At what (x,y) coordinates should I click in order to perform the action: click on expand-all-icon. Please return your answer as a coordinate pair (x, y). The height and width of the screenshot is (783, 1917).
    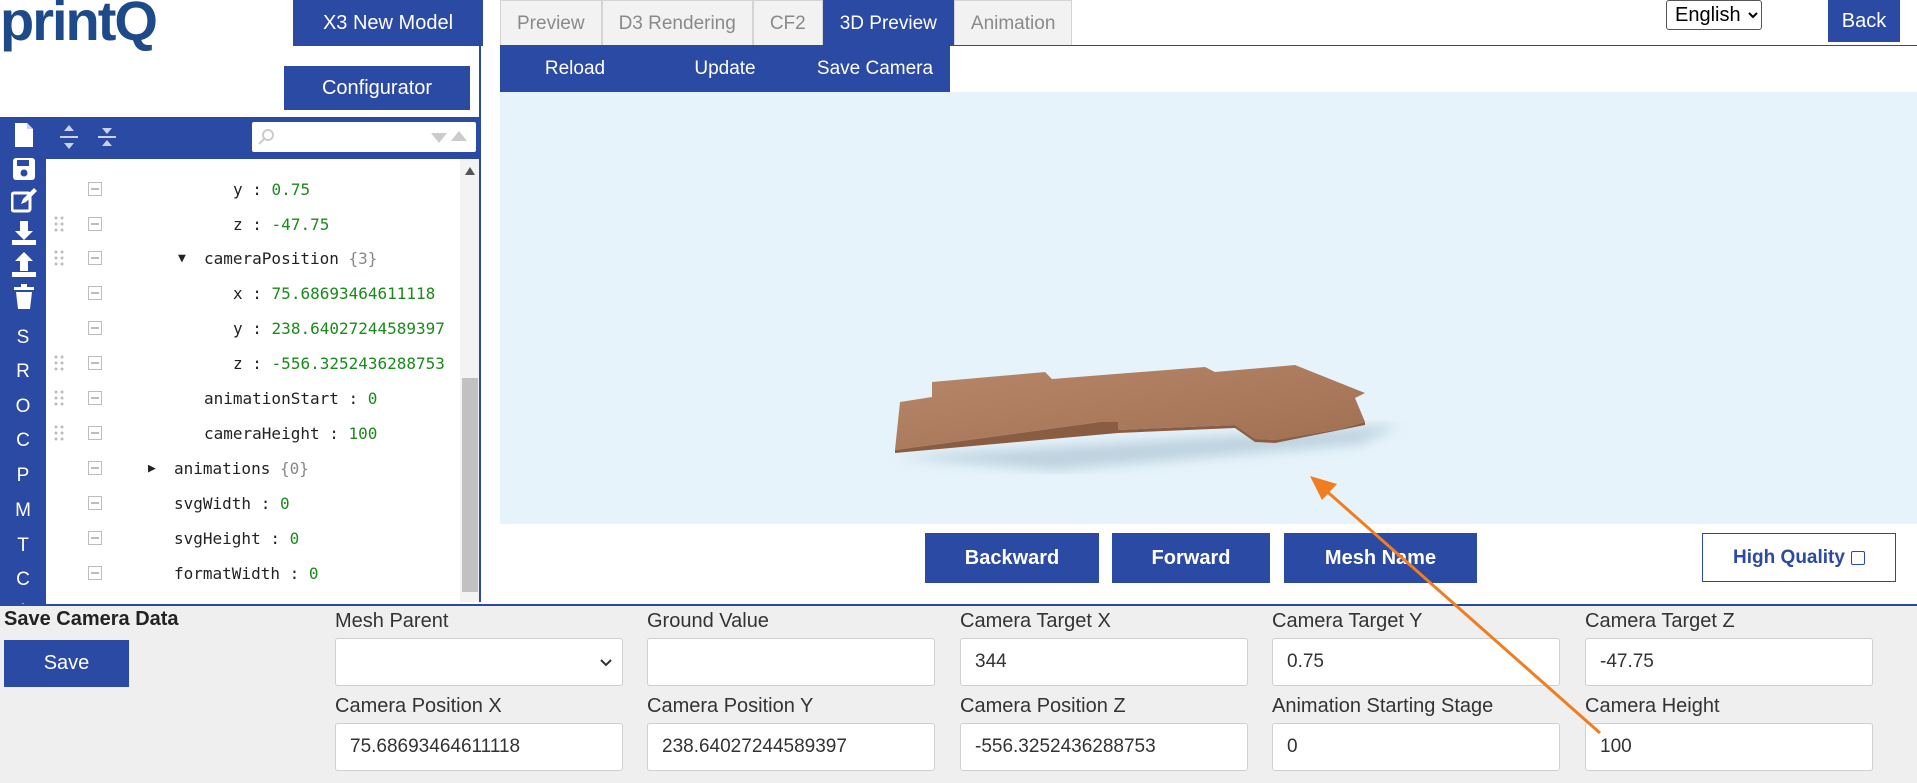
    Looking at the image, I should click on (69, 139).